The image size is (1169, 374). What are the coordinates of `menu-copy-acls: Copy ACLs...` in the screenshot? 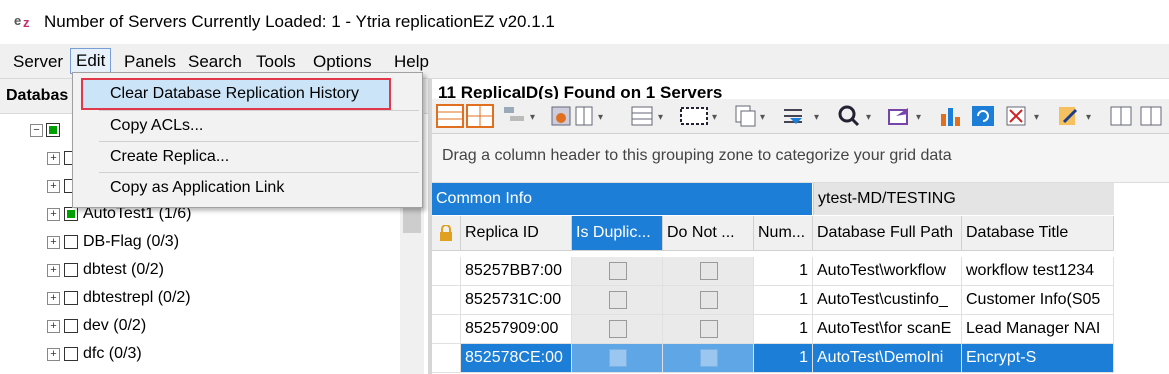 It's located at (245, 126).